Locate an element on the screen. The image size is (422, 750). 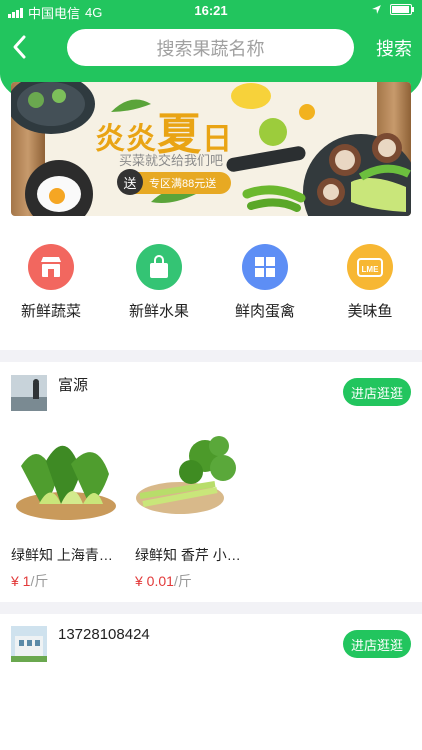
category-label: 鲜肉蛋禽 is located at coordinates (264, 311).